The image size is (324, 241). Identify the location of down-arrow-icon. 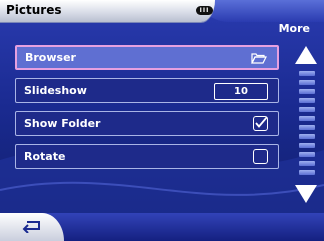
(306, 194).